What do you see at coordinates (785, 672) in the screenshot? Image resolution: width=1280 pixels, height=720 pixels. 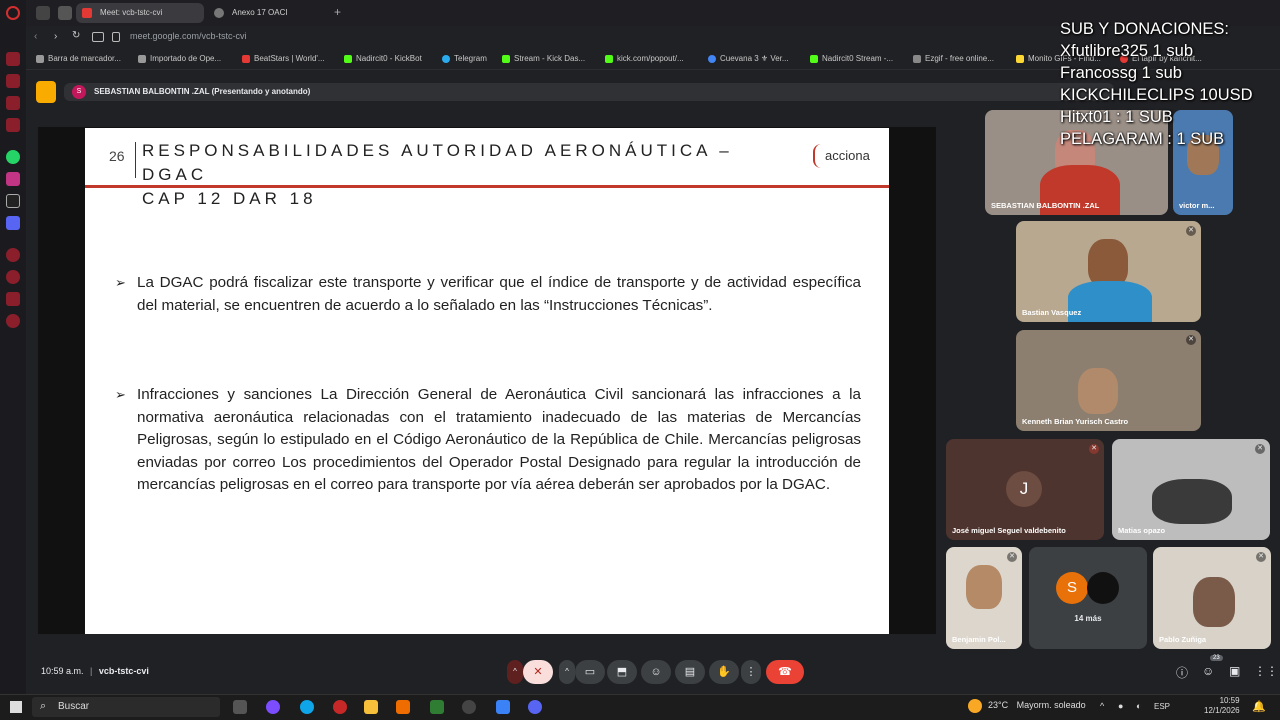 I see `end-call-button: ☎` at bounding box center [785, 672].